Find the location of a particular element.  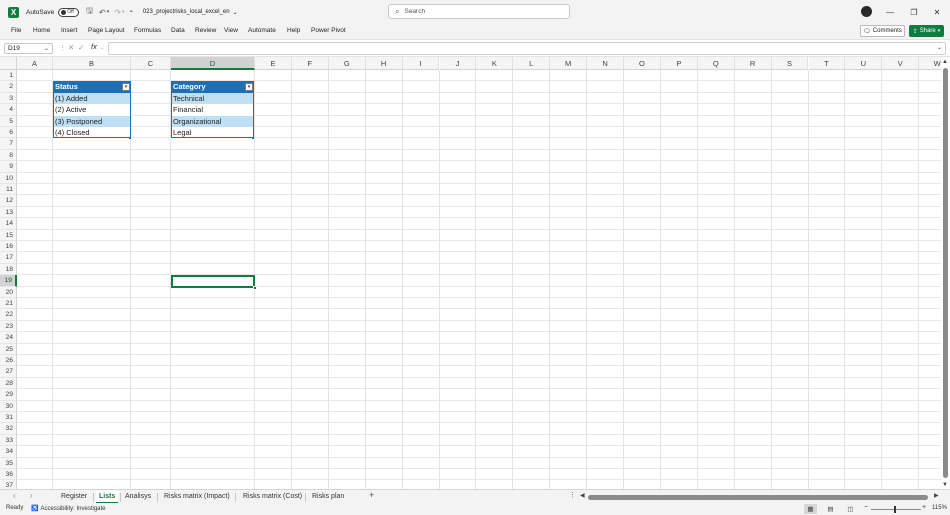

menu-home: Home is located at coordinates (41, 30).